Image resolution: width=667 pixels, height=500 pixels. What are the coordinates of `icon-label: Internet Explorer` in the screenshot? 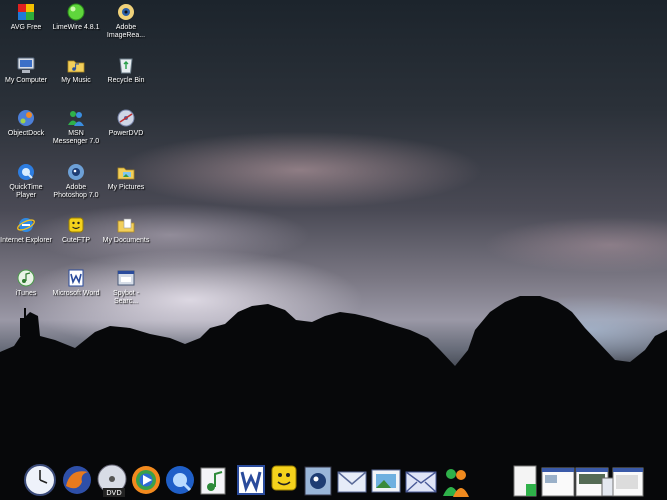 It's located at (26, 240).